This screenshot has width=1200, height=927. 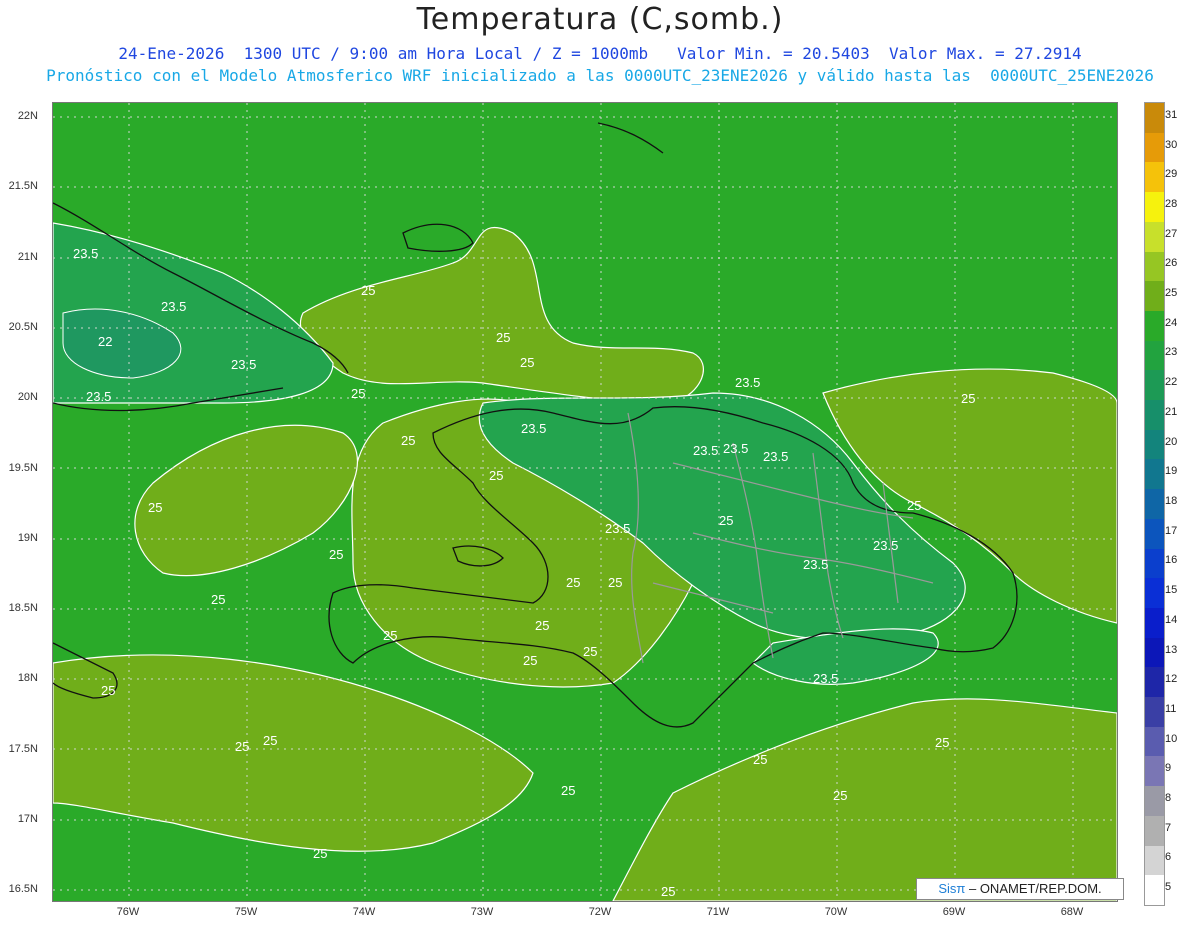 What do you see at coordinates (1171, 293) in the screenshot?
I see `colorbar-label: 25` at bounding box center [1171, 293].